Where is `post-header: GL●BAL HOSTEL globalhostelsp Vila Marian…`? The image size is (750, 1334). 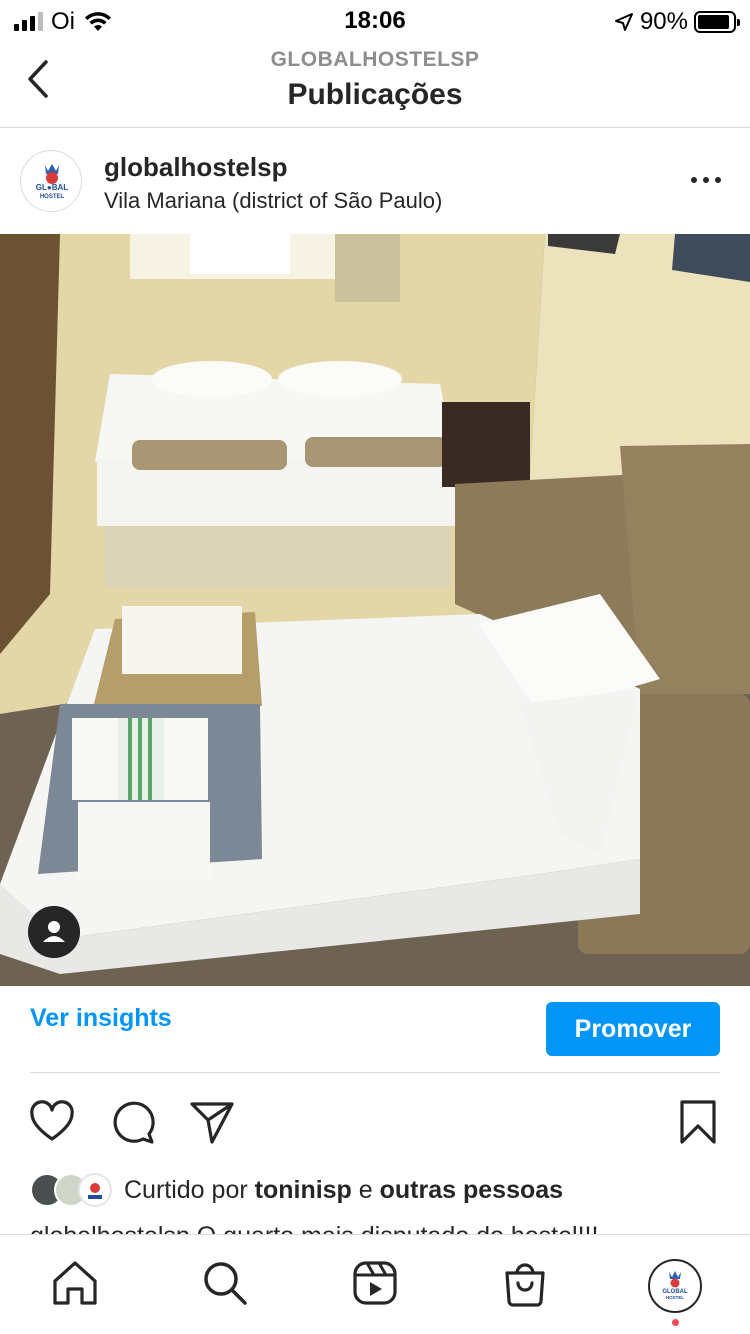 post-header: GL●BAL HOSTEL globalhostelsp Vila Marian… is located at coordinates (375, 181).